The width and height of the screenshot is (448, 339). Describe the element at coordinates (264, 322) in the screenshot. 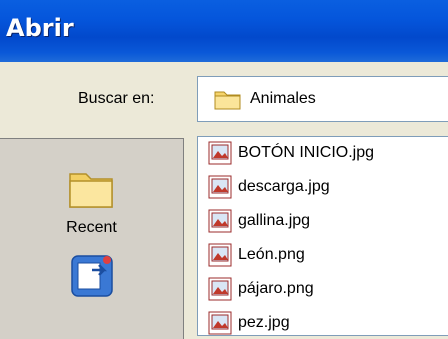

I see `file-name: pez.jpg` at that location.